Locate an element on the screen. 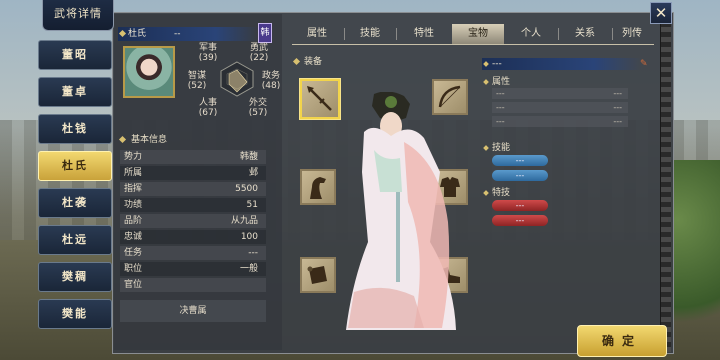  info-row: 所属 邺 is located at coordinates (193, 173).